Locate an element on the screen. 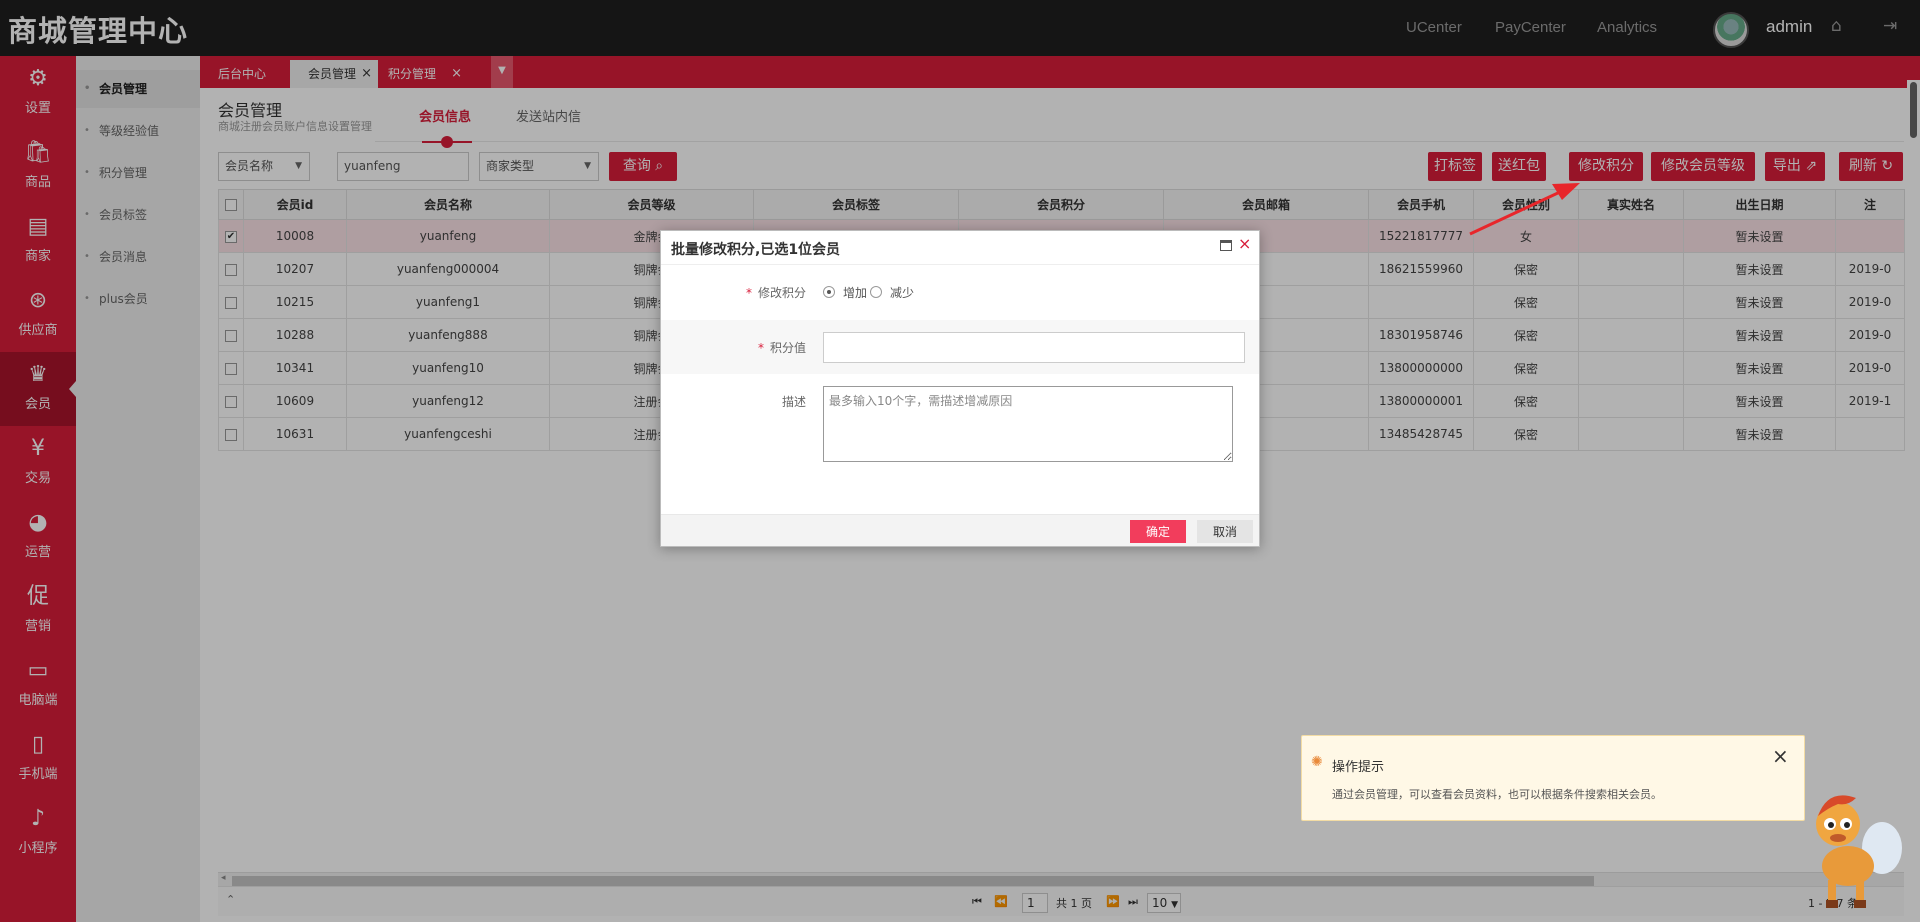 The image size is (1920, 922). points-input is located at coordinates (1034, 347).